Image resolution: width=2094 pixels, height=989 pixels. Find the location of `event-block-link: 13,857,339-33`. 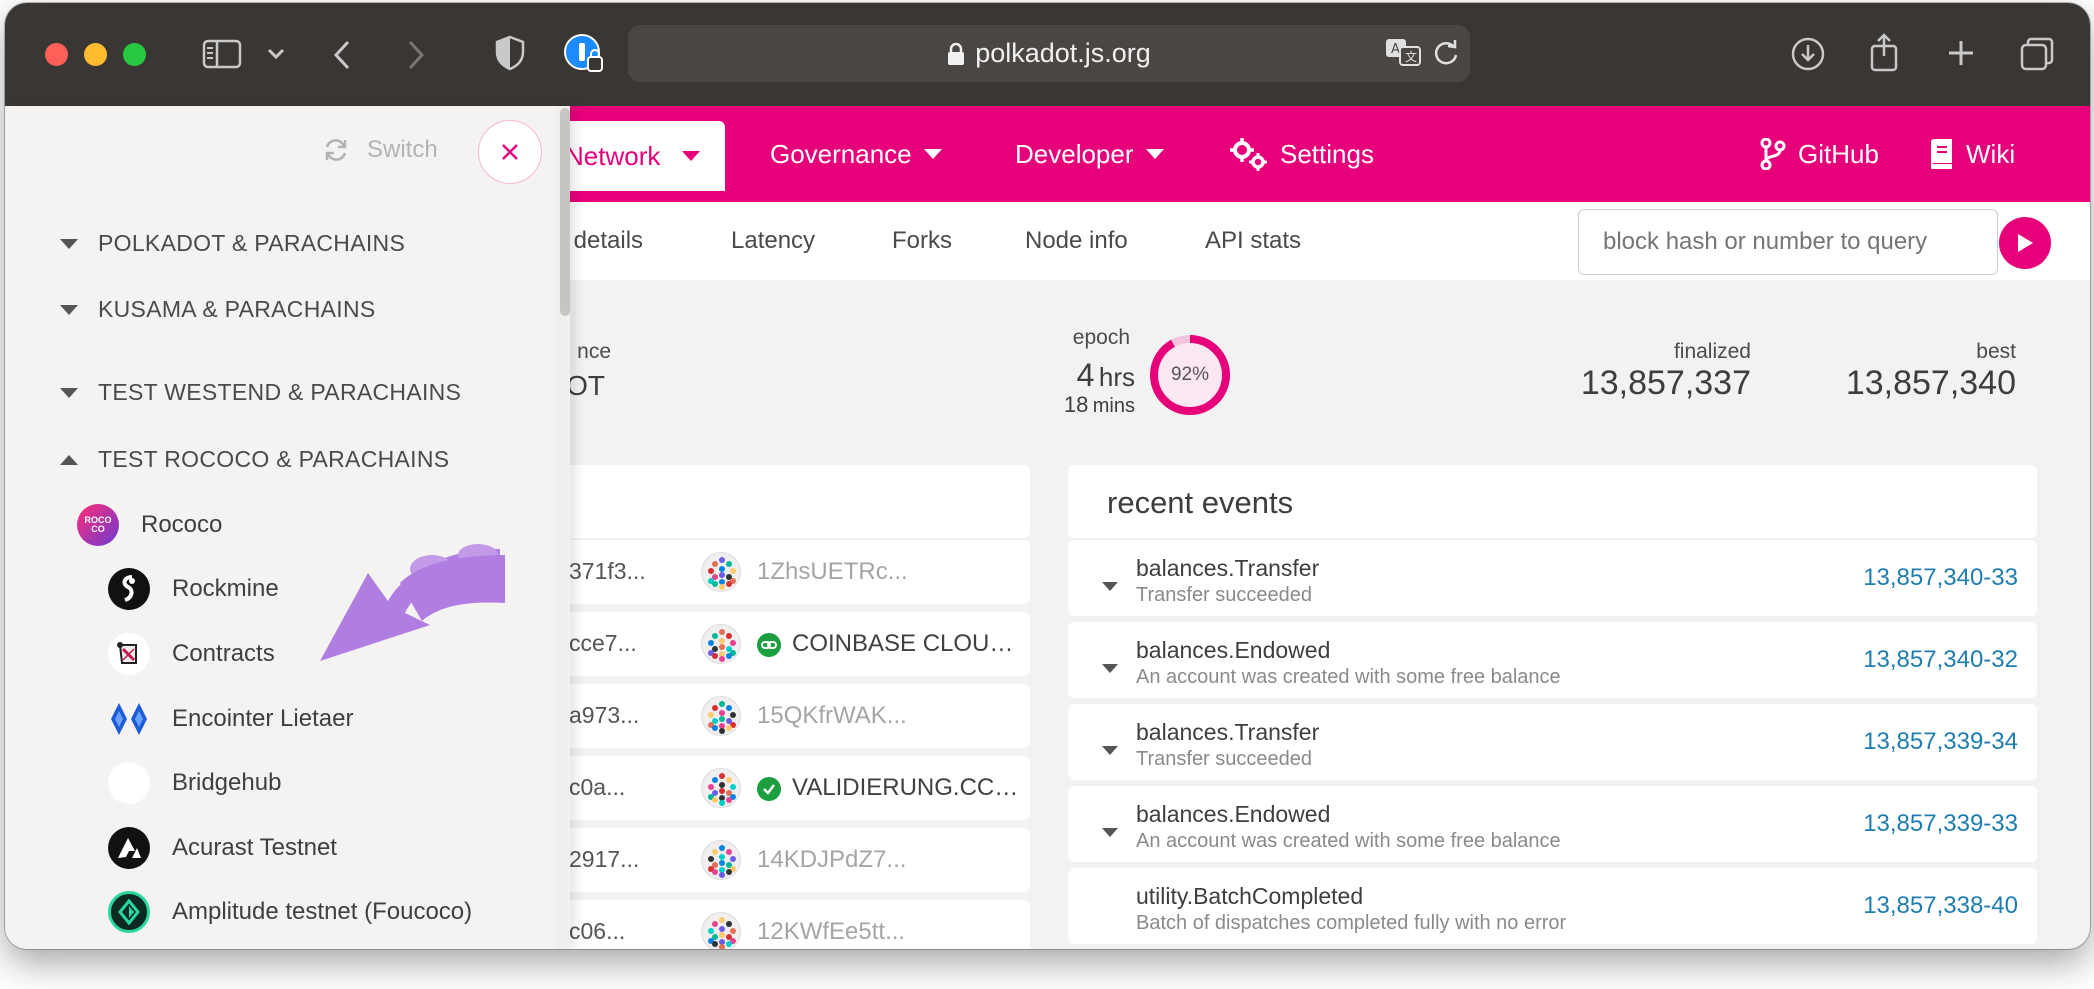

event-block-link: 13,857,339-33 is located at coordinates (1873, 824).